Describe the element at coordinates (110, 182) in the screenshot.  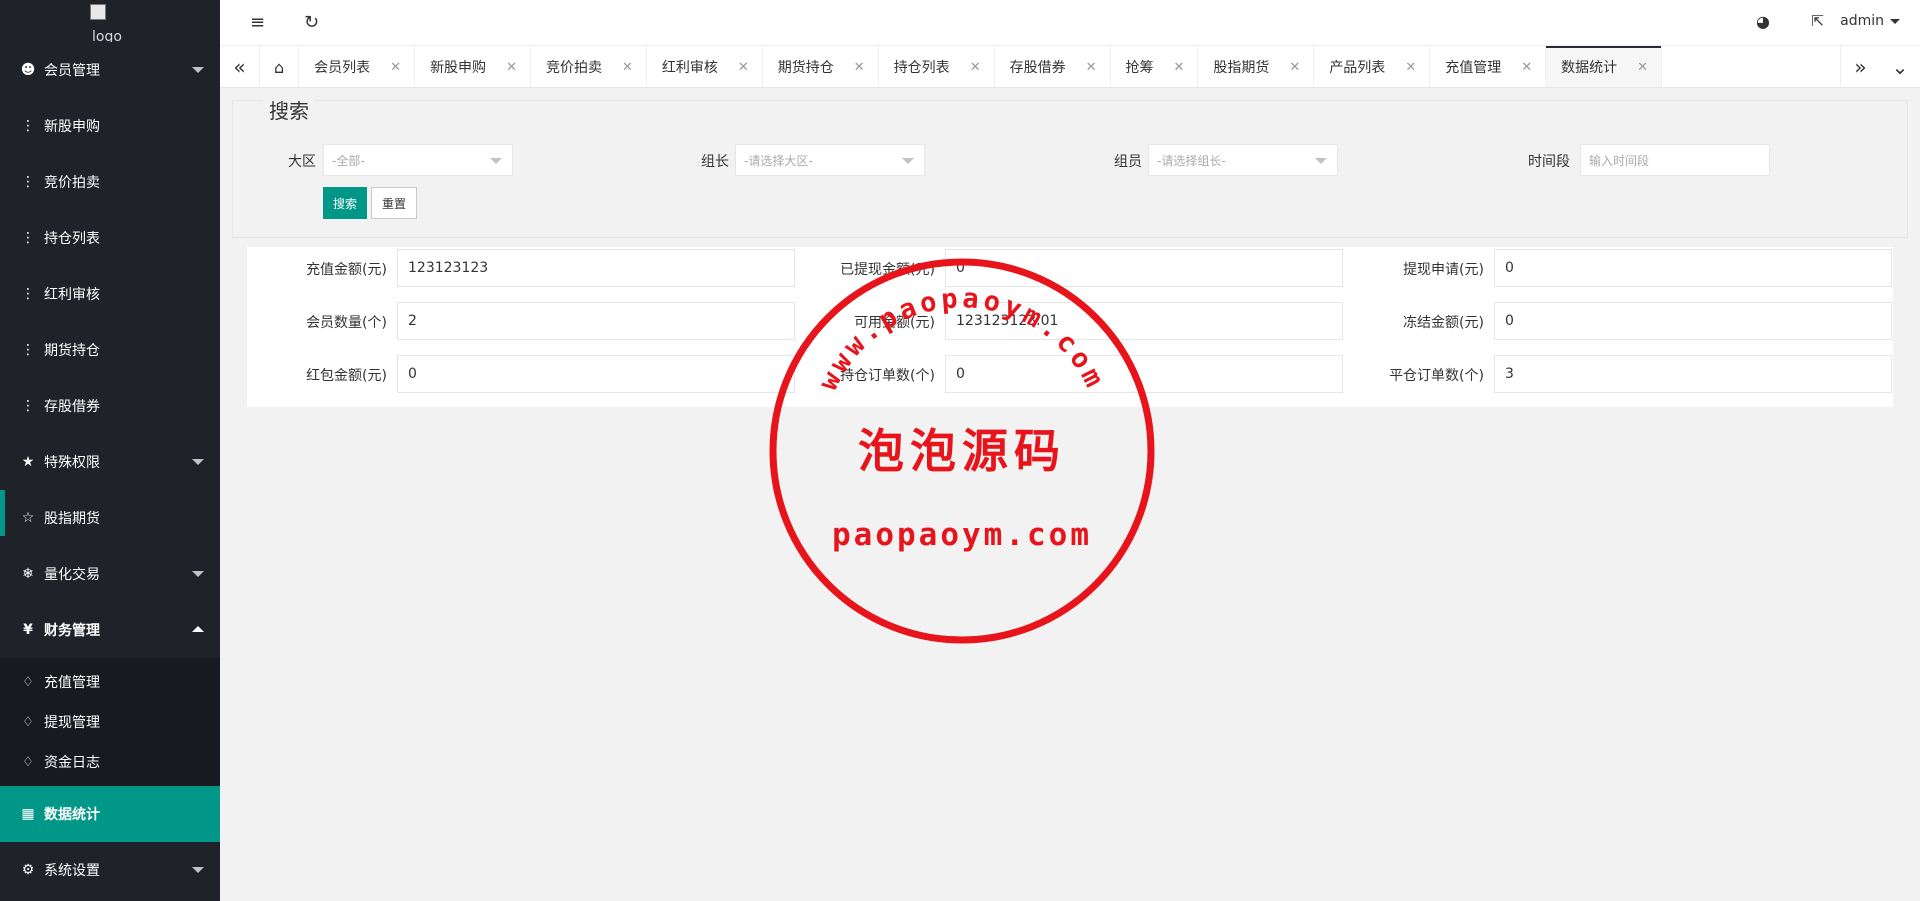
I see `sidebar-item-auction: ⋮ 竞价拍卖` at that location.